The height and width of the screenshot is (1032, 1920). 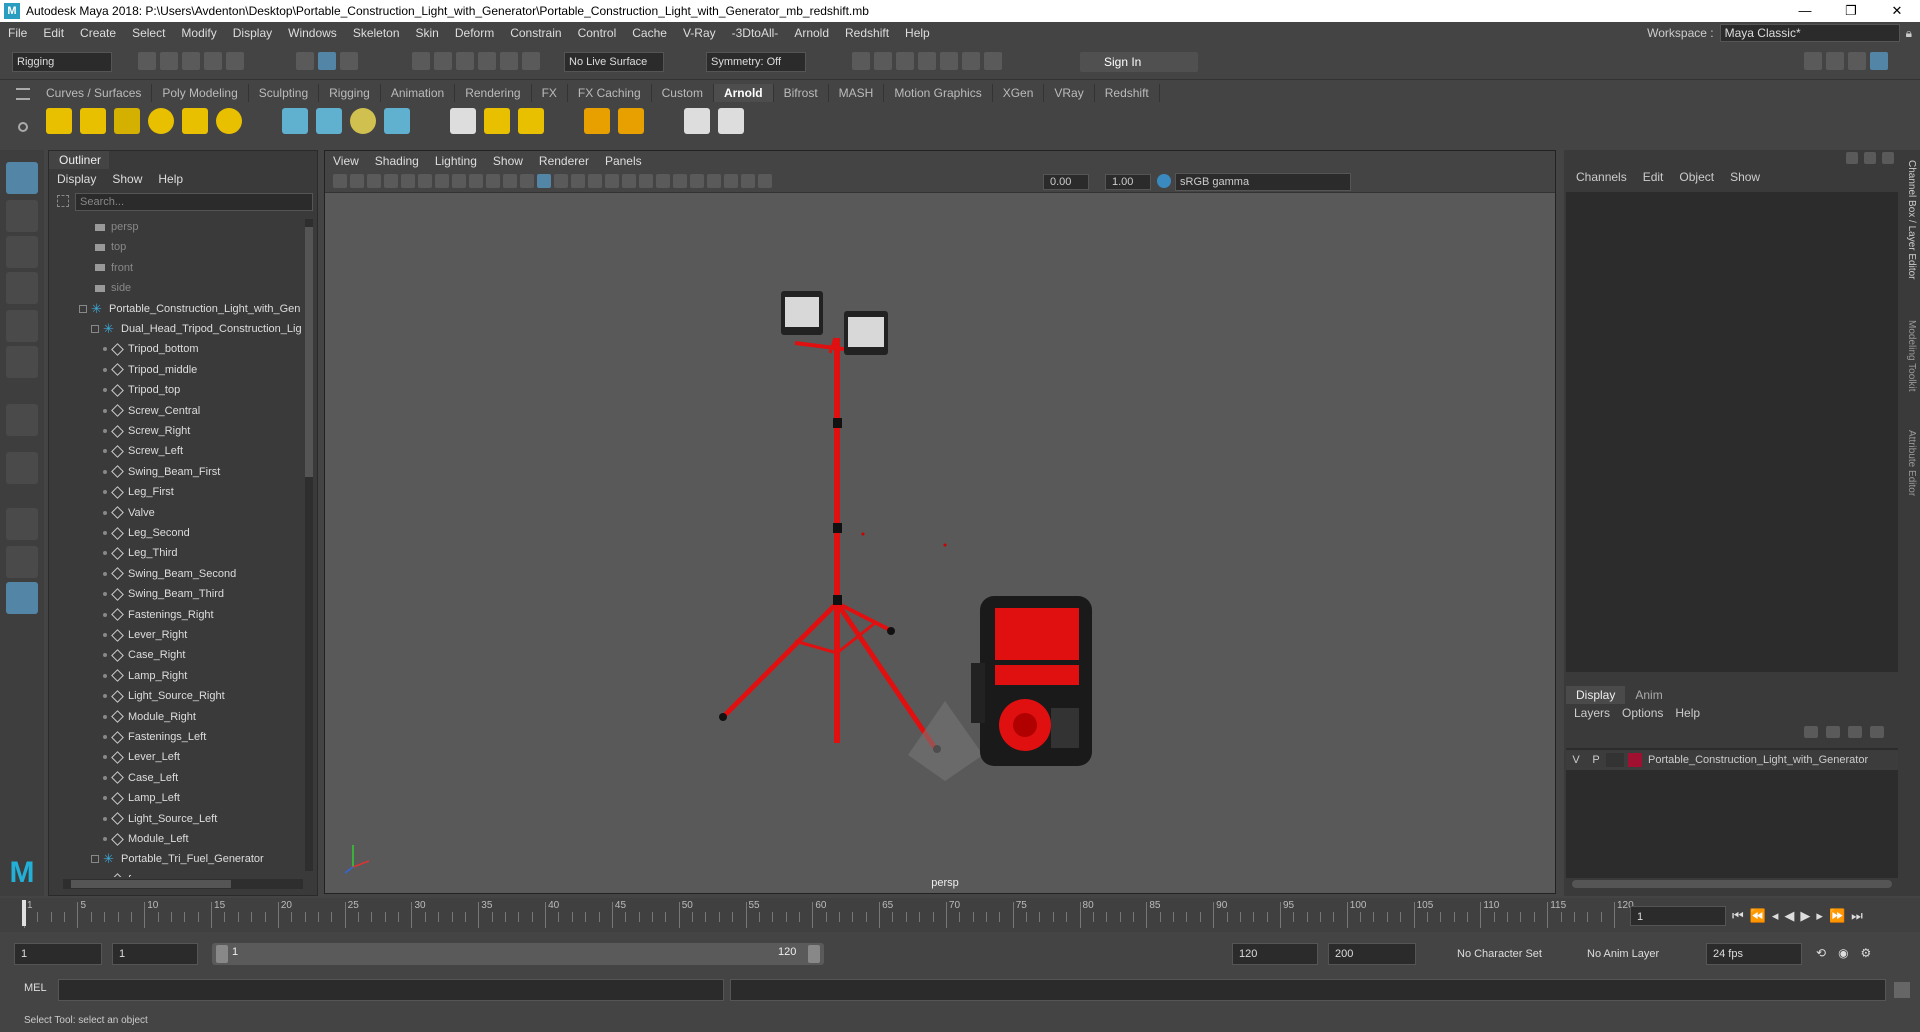 I want to click on new-scene-icon, so click(x=147, y=61).